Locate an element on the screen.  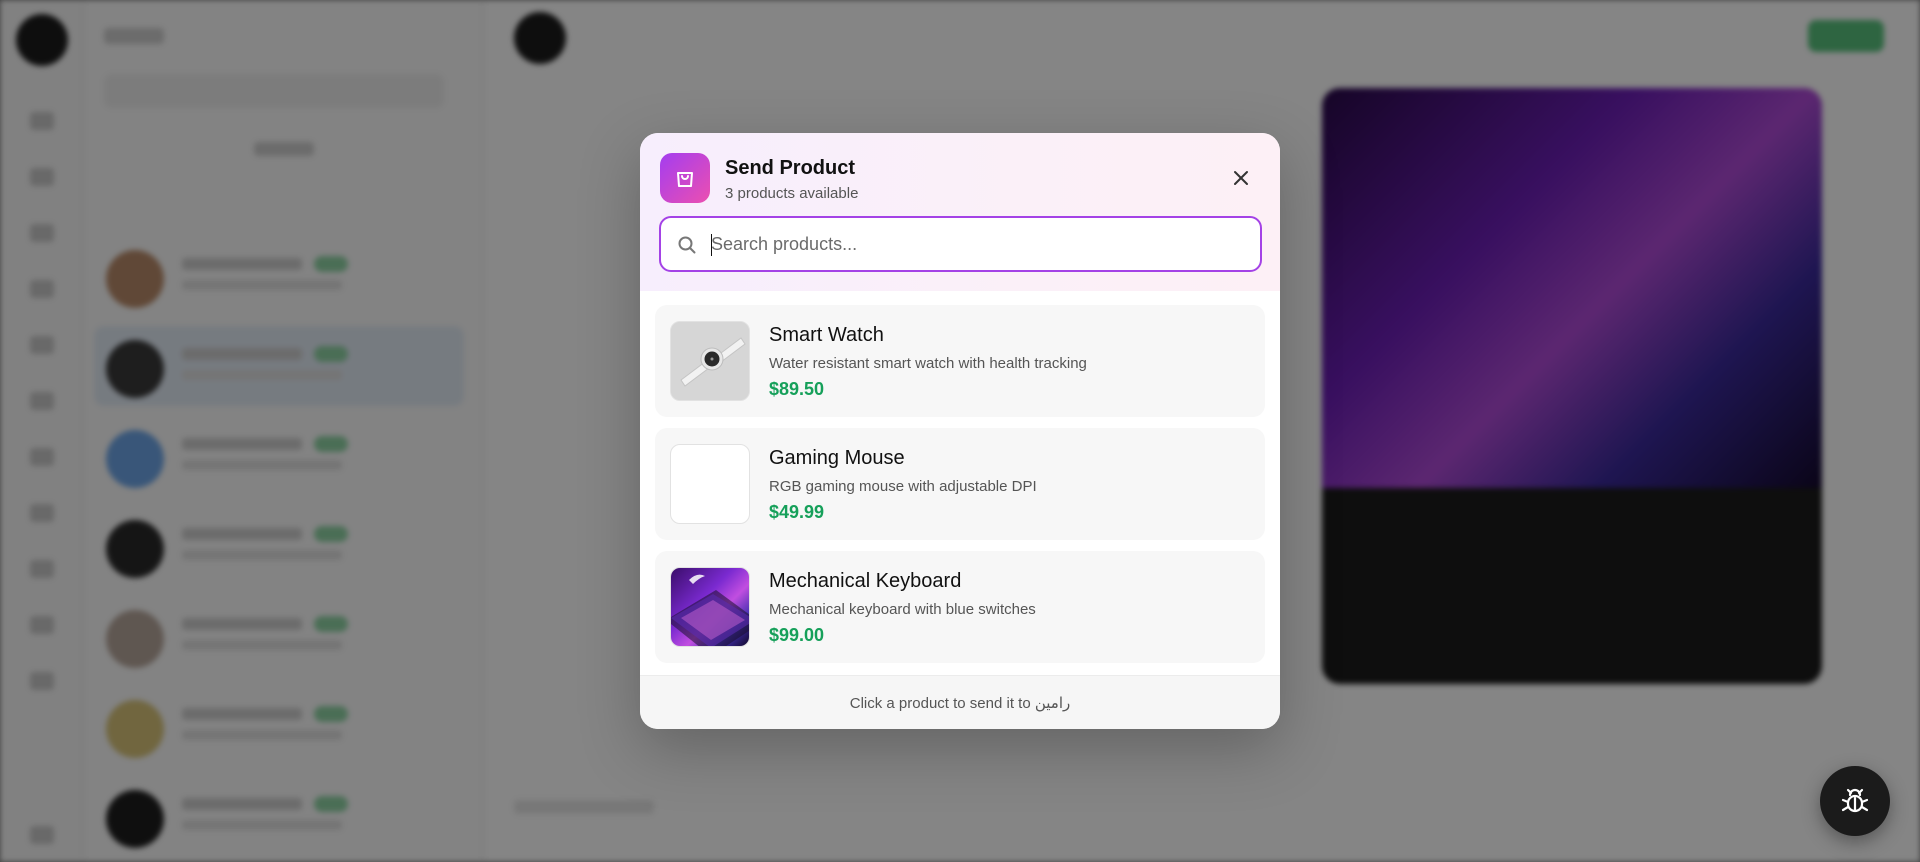
text-caret is located at coordinates (711, 245).